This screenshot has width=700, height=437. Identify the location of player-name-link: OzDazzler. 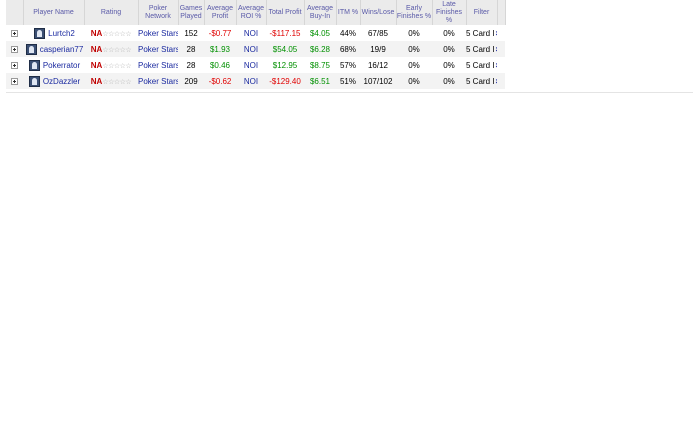
(61, 81).